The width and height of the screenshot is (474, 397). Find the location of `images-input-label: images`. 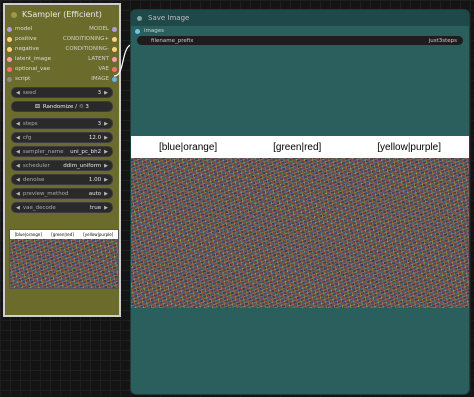

images-input-label: images is located at coordinates (154, 31).